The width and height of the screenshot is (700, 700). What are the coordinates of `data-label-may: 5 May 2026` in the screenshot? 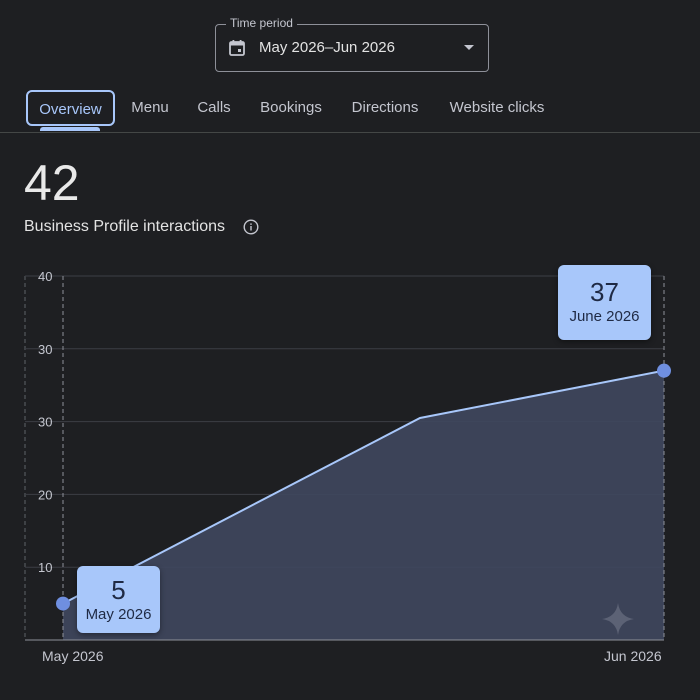 It's located at (118, 599).